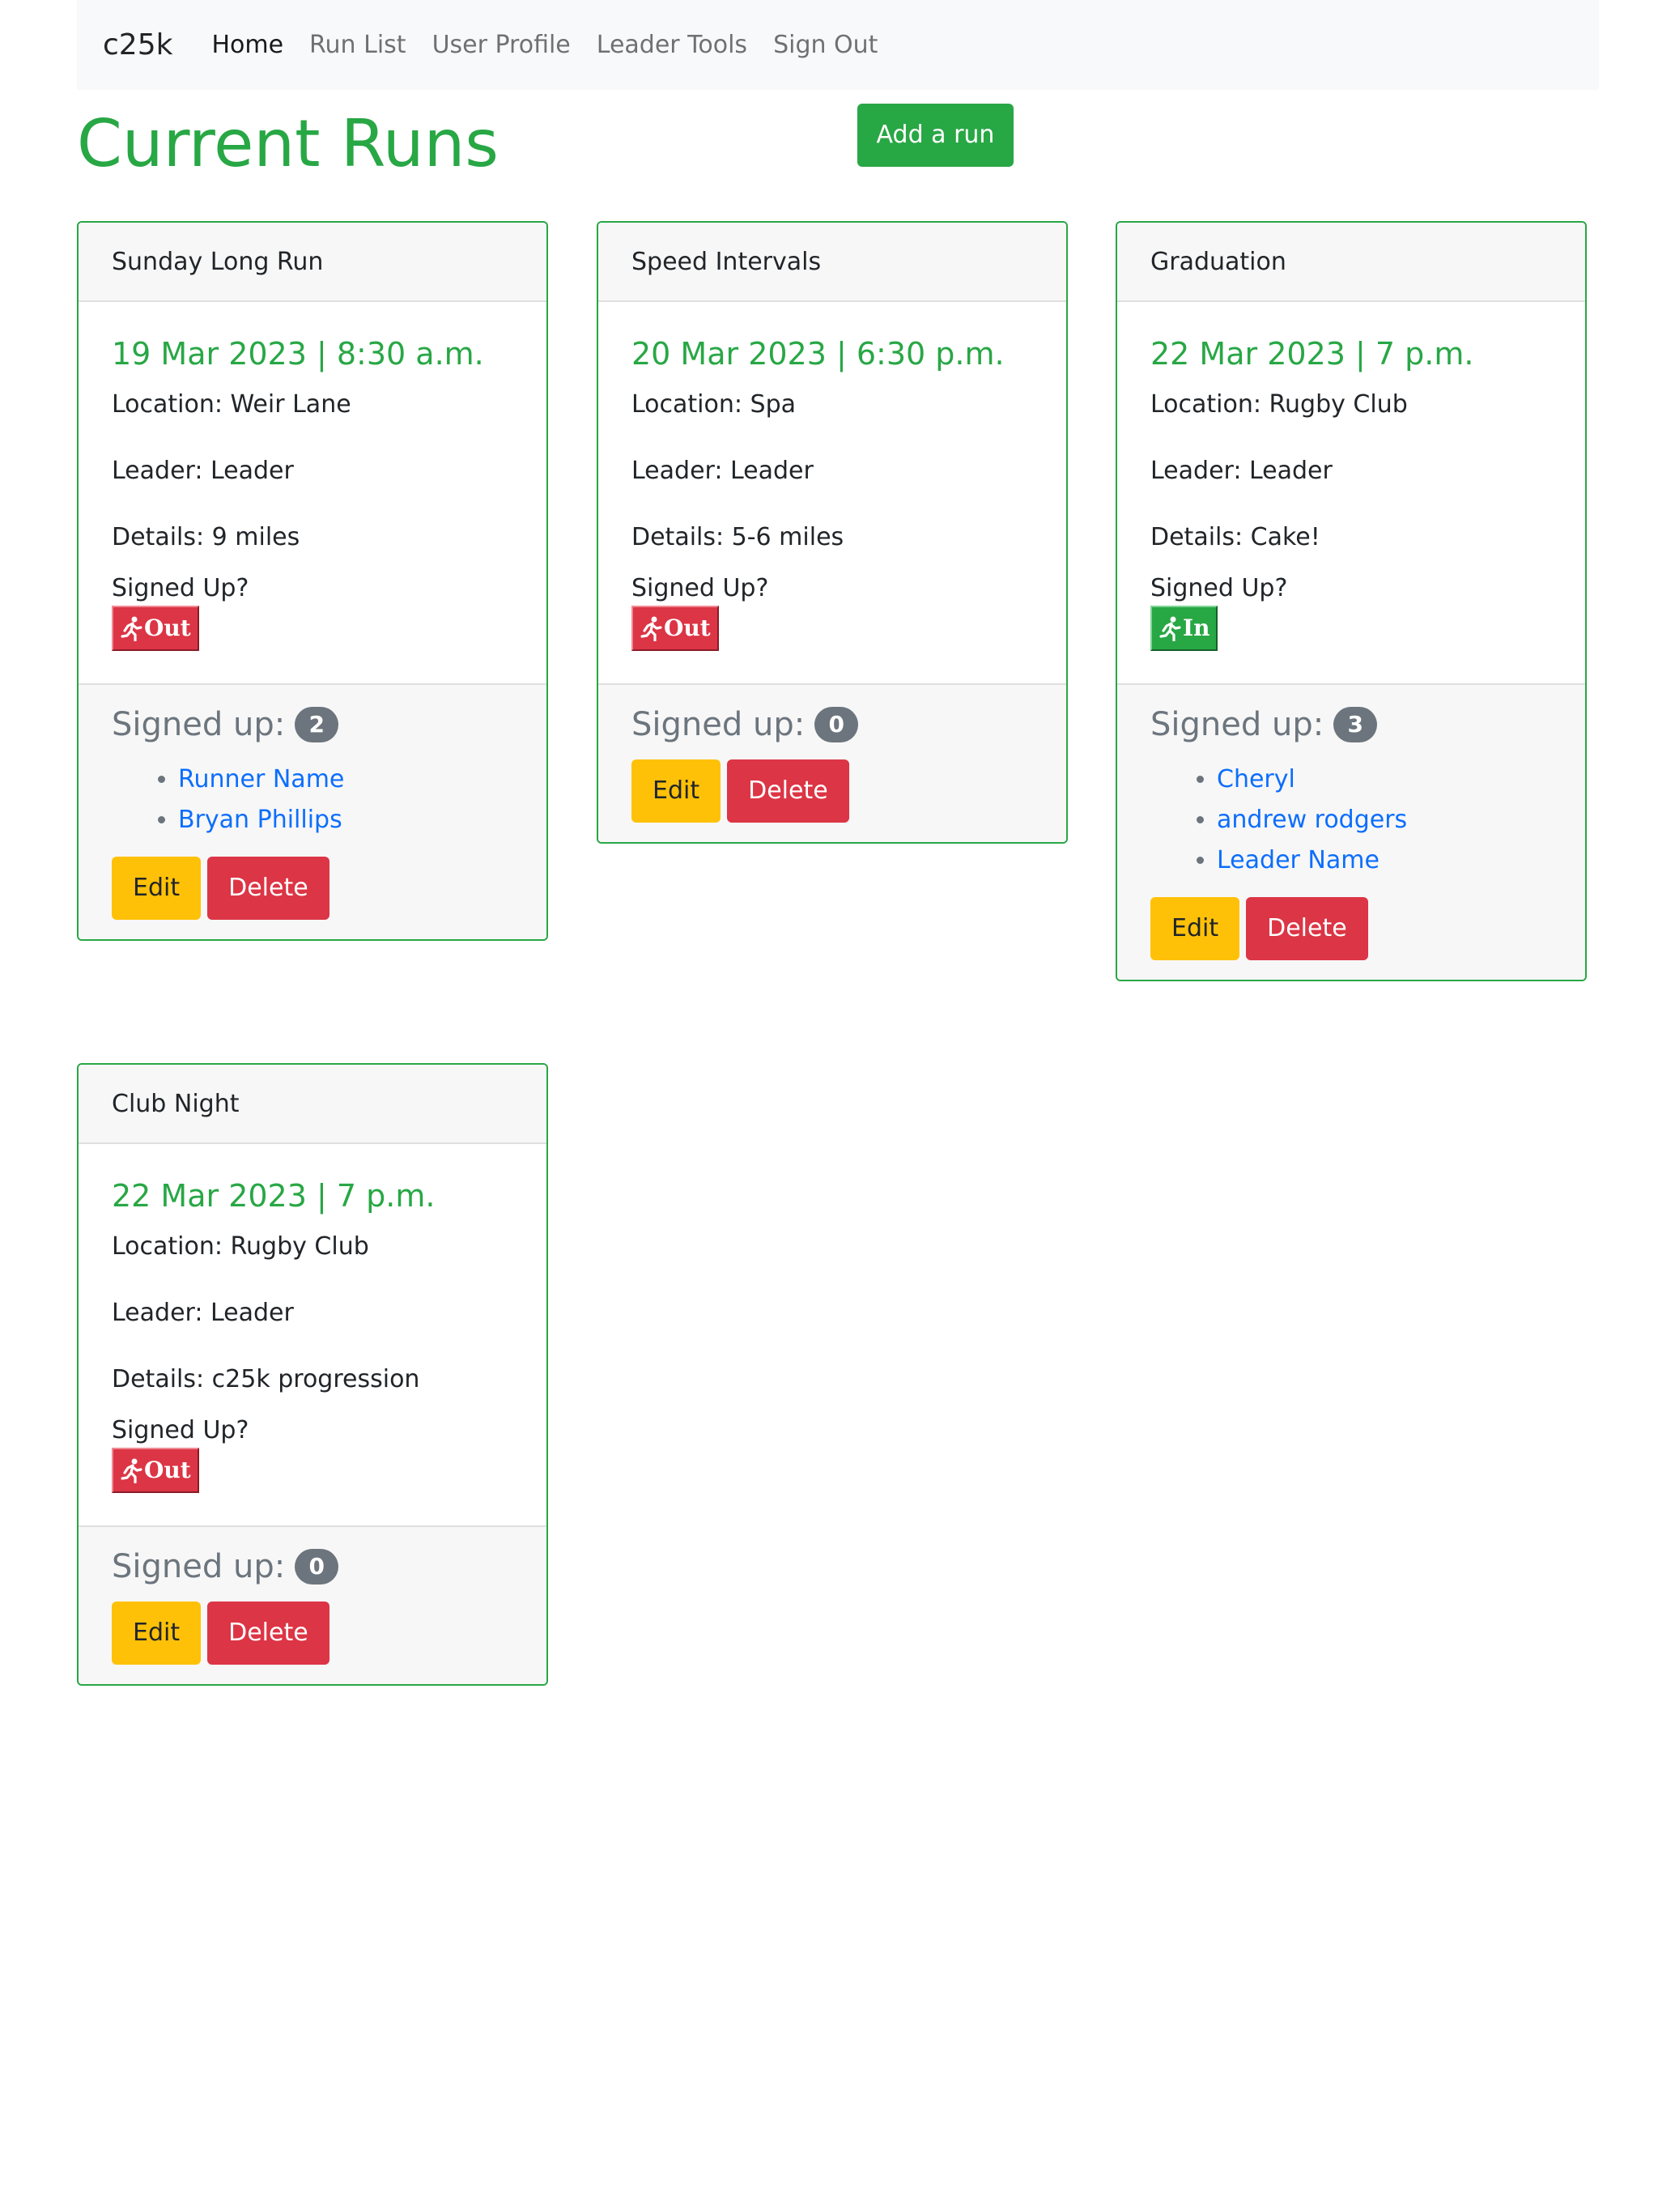 This screenshot has height=2212, width=1658. I want to click on runner-list: Cheryl andrew rodgers Leader Name, so click(1351, 820).